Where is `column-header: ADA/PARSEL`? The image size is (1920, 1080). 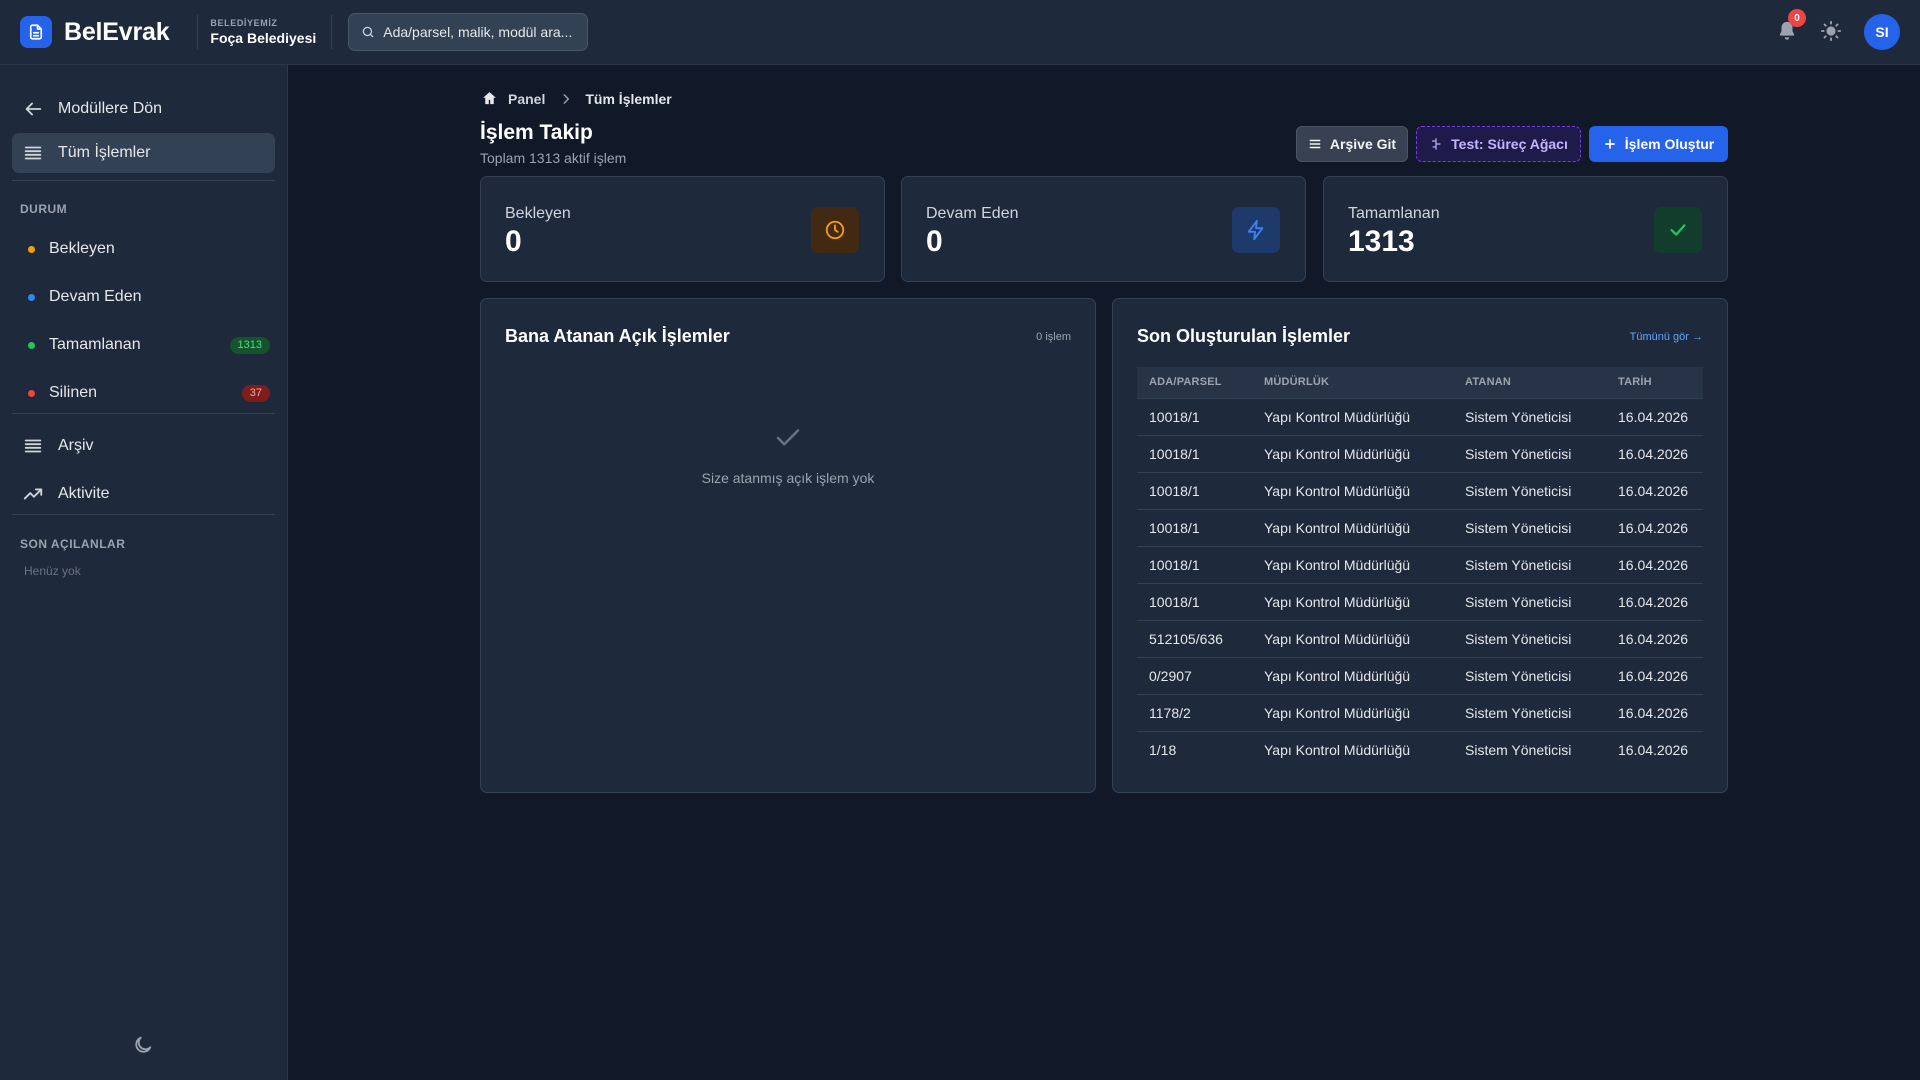
column-header: ADA/PARSEL is located at coordinates (1185, 382).